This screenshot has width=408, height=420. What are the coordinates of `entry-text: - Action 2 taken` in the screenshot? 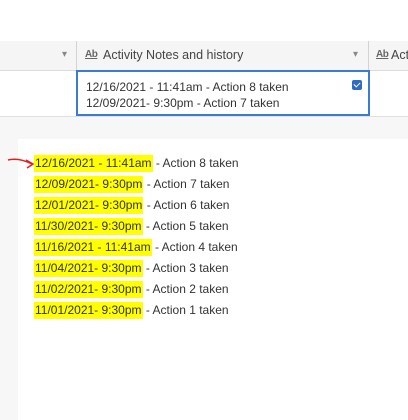 It's located at (185, 289).